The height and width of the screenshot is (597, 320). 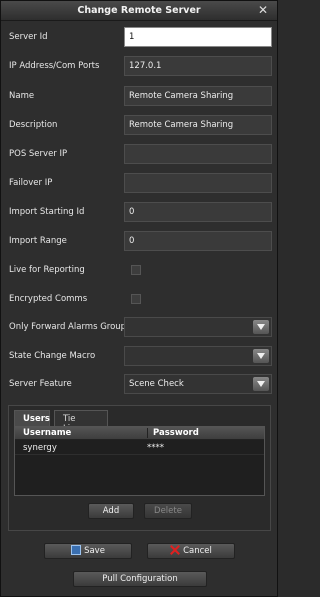 What do you see at coordinates (54, 66) in the screenshot?
I see `ip-address-label: IP Address/Com Ports` at bounding box center [54, 66].